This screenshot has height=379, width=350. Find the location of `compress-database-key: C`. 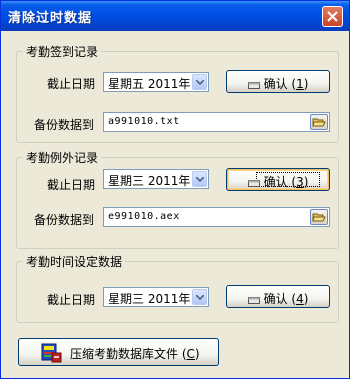

compress-database-key: C is located at coordinates (190, 354).